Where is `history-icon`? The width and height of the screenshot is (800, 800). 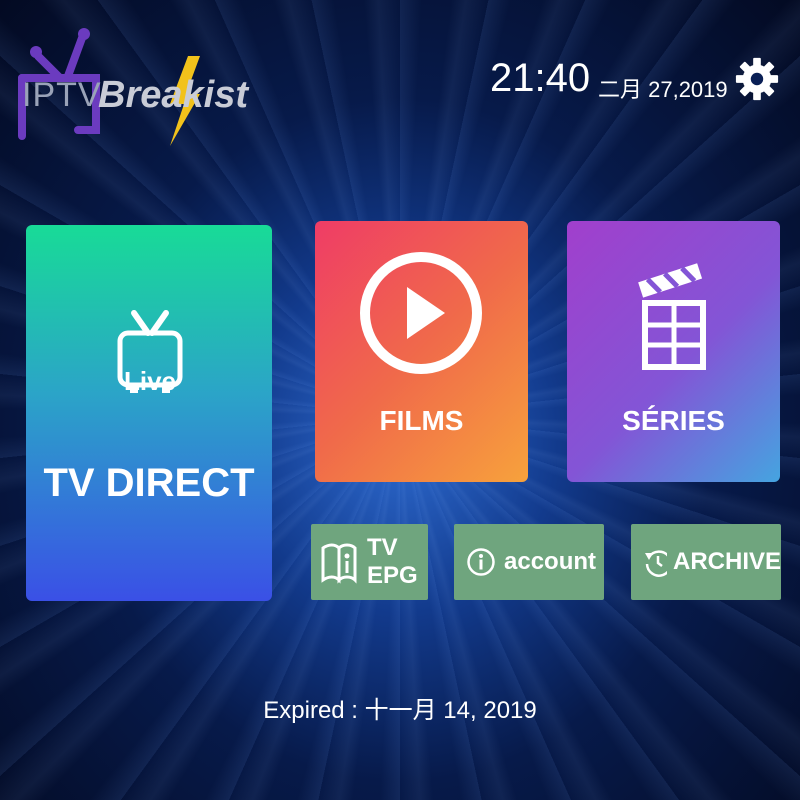 history-icon is located at coordinates (656, 563).